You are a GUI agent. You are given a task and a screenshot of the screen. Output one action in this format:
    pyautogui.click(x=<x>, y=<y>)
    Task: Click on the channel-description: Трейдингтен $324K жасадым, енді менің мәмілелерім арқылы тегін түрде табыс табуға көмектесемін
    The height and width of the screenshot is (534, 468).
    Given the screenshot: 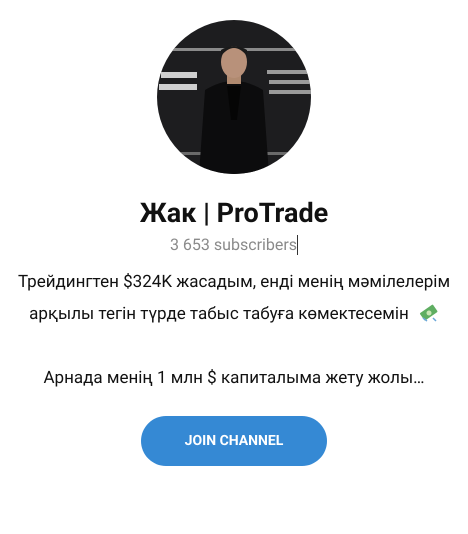 What is the action you would take?
    pyautogui.click(x=234, y=298)
    